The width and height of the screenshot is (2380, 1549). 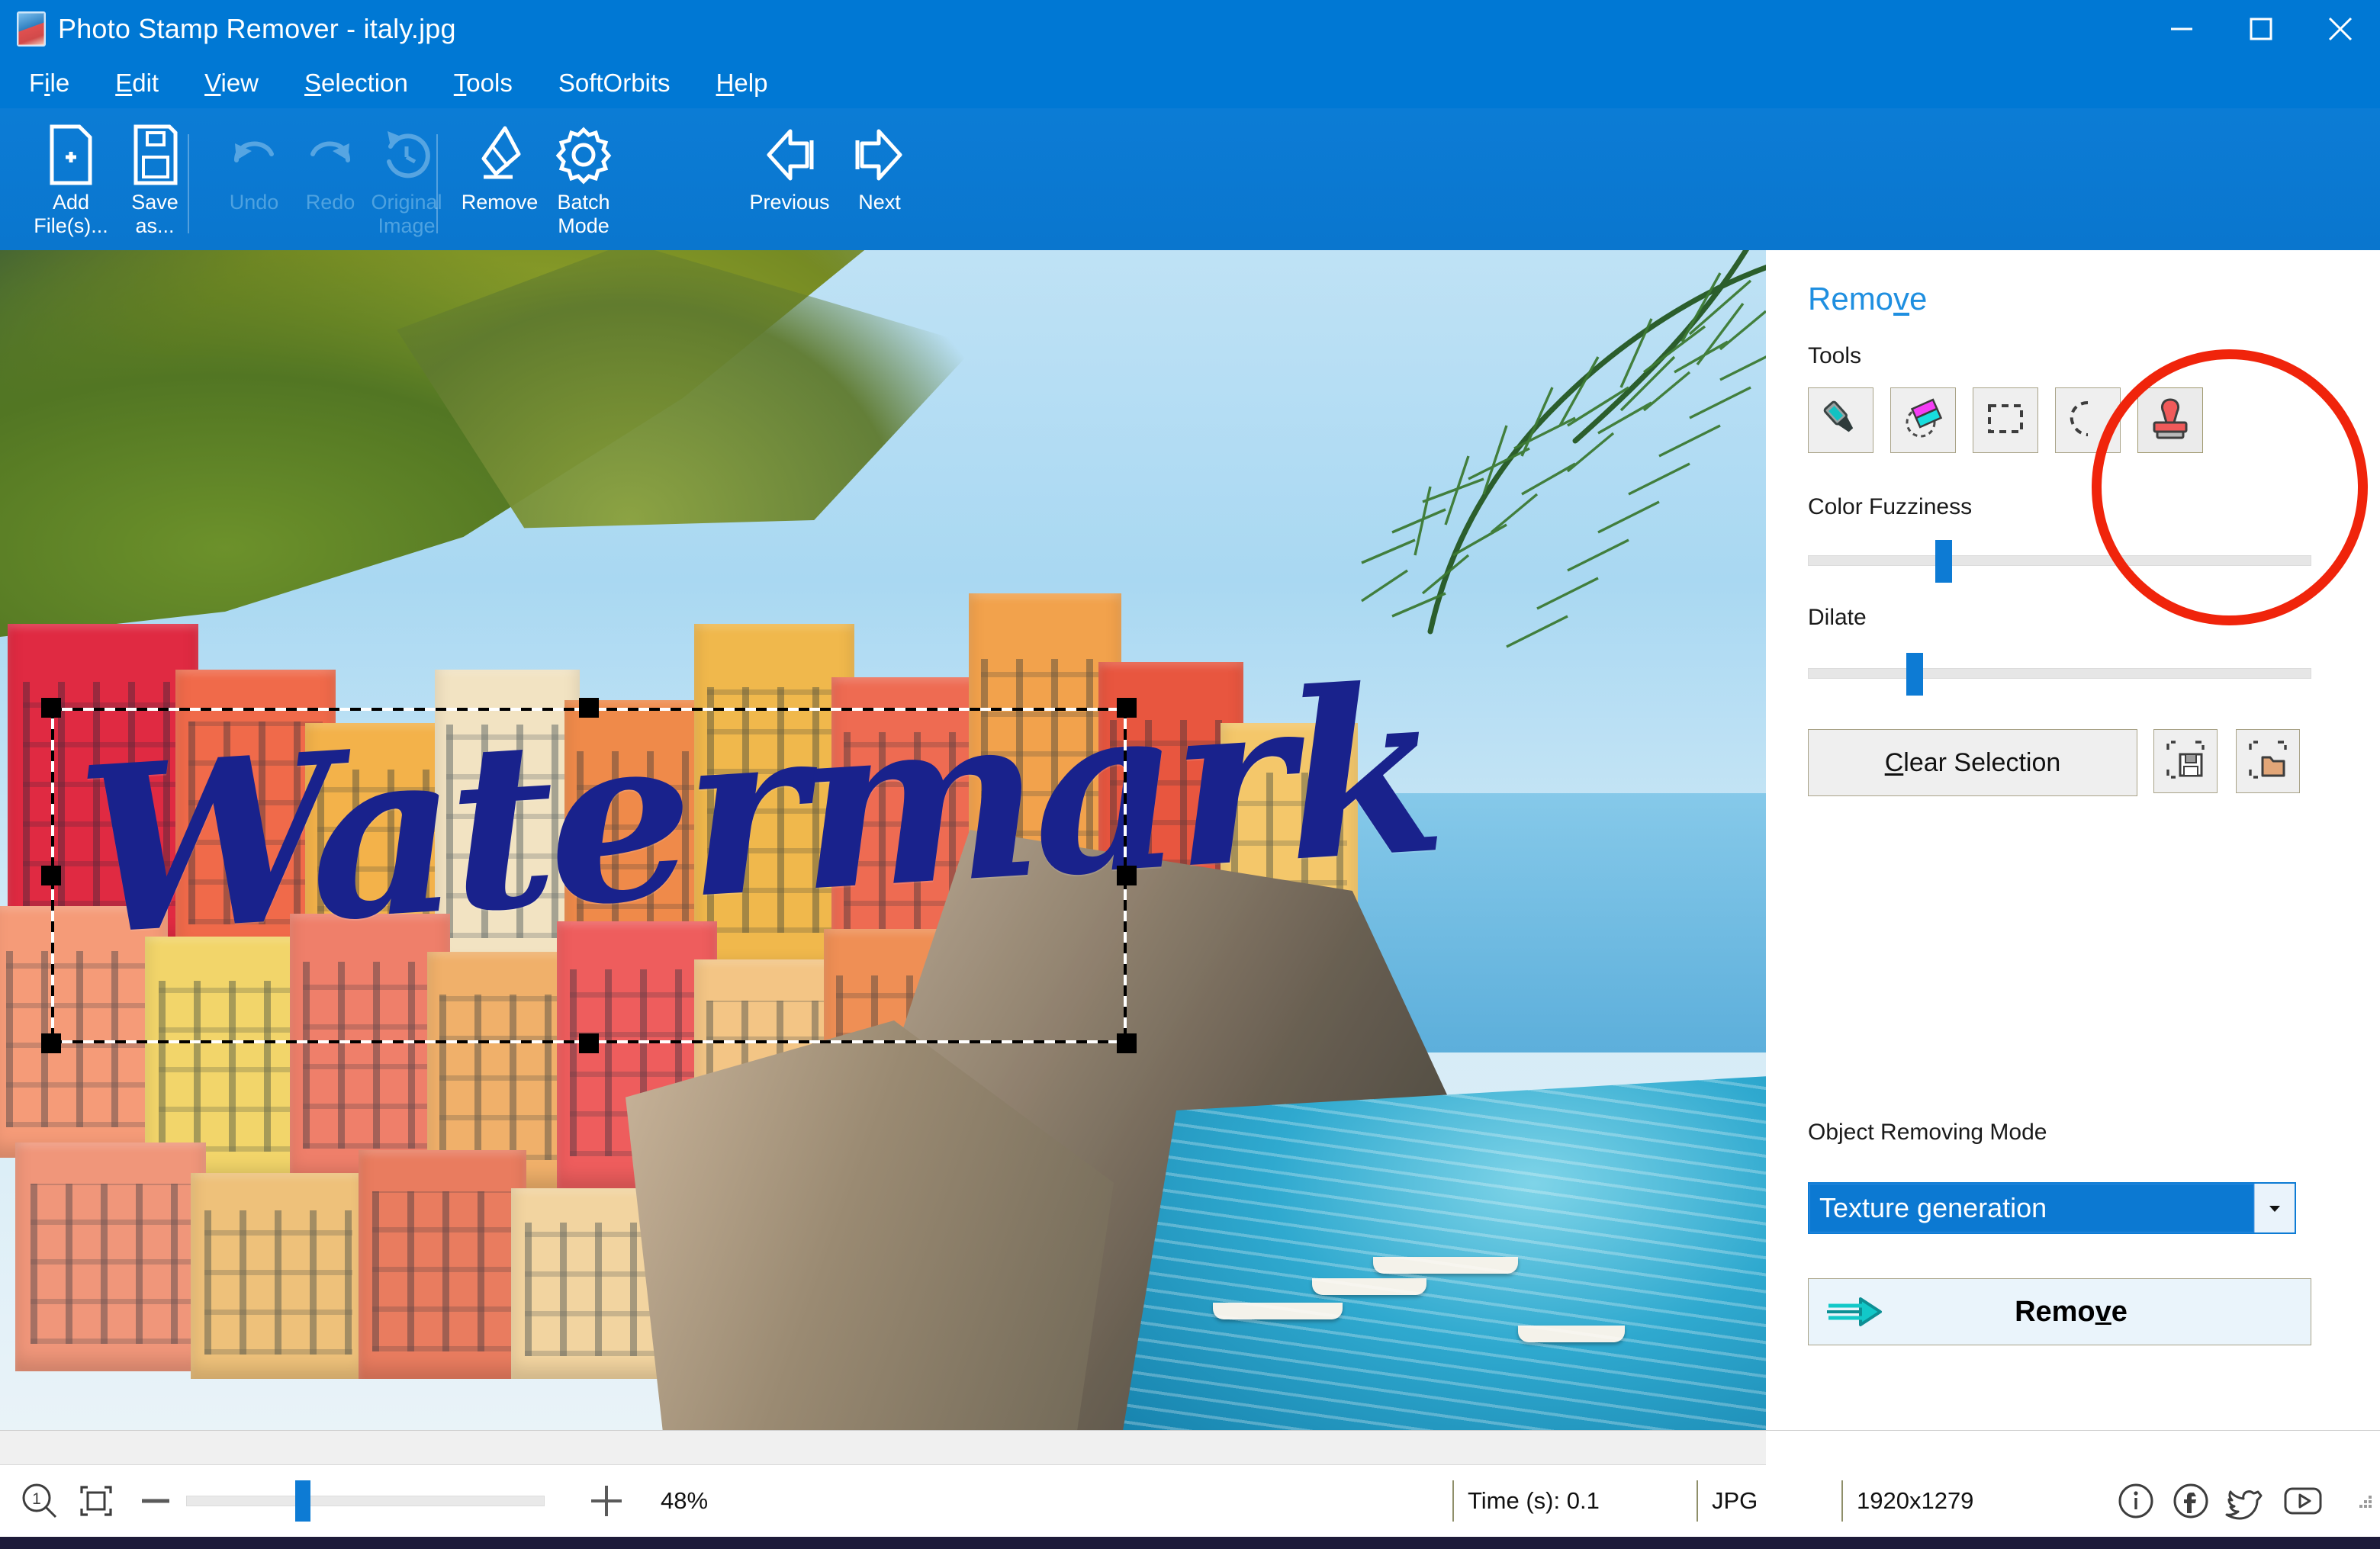 I want to click on load-selection-button, so click(x=2268, y=761).